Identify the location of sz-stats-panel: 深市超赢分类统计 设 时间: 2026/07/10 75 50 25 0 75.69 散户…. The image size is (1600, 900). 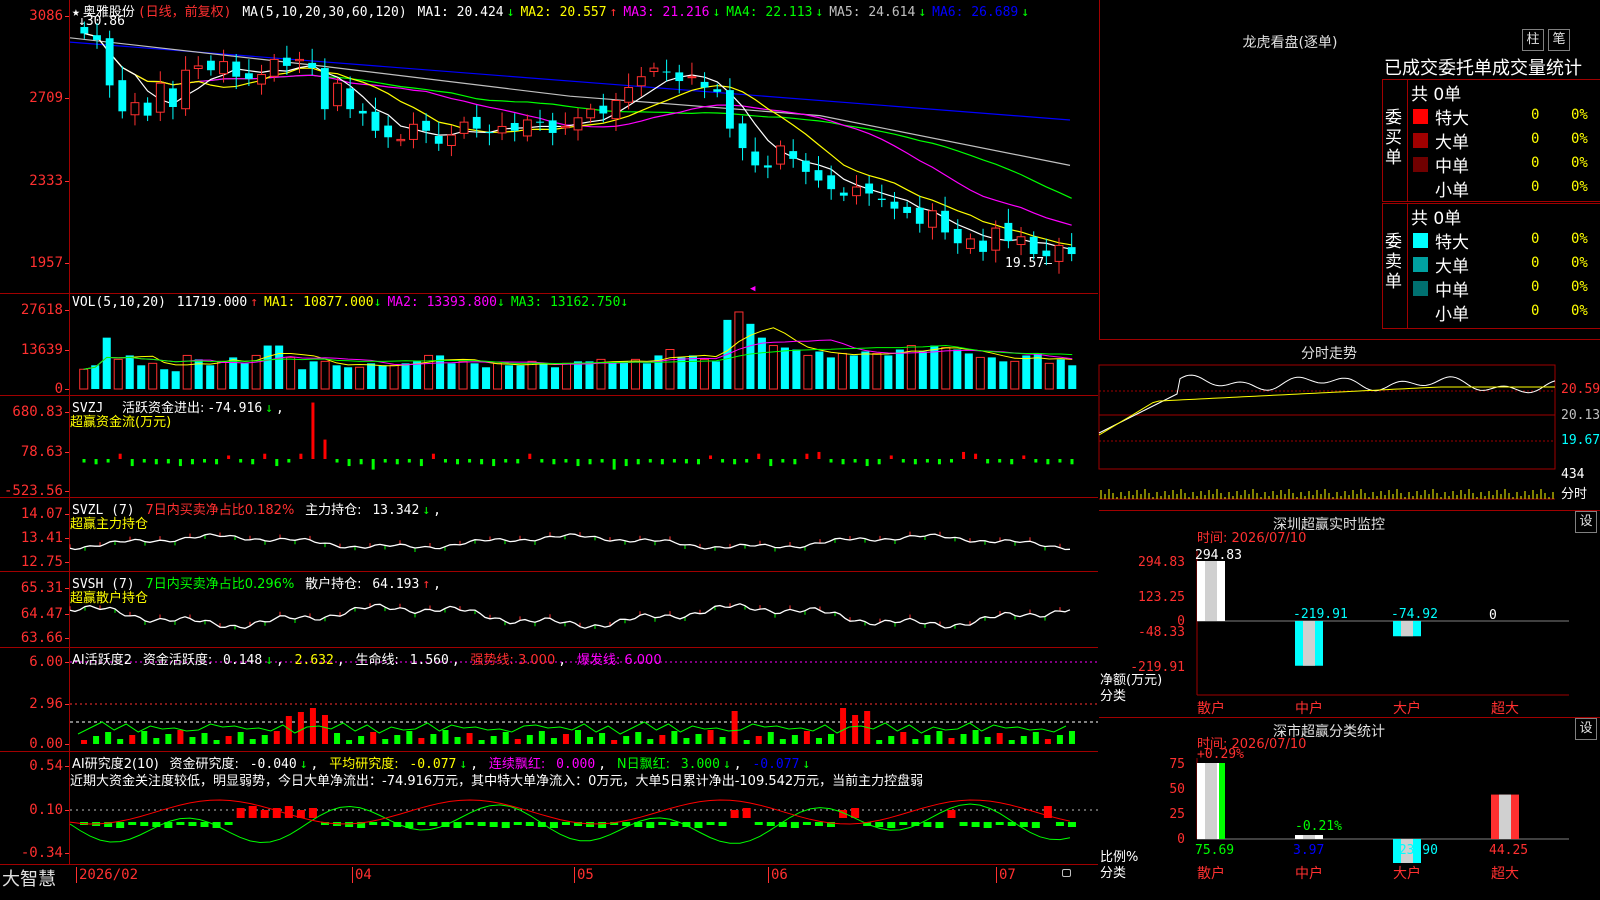
(1349, 809).